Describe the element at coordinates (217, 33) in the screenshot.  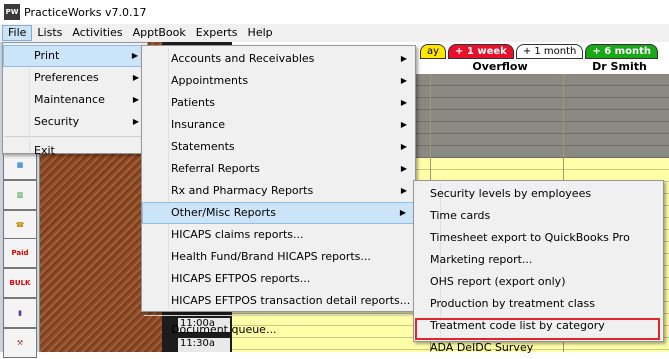
I see `menu-experts: Experts` at that location.